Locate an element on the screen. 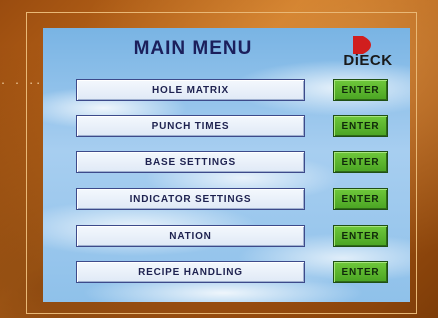 The height and width of the screenshot is (318, 438). menu-row-hole-matrix: HOLE MATRIX ENTER is located at coordinates (226, 91).